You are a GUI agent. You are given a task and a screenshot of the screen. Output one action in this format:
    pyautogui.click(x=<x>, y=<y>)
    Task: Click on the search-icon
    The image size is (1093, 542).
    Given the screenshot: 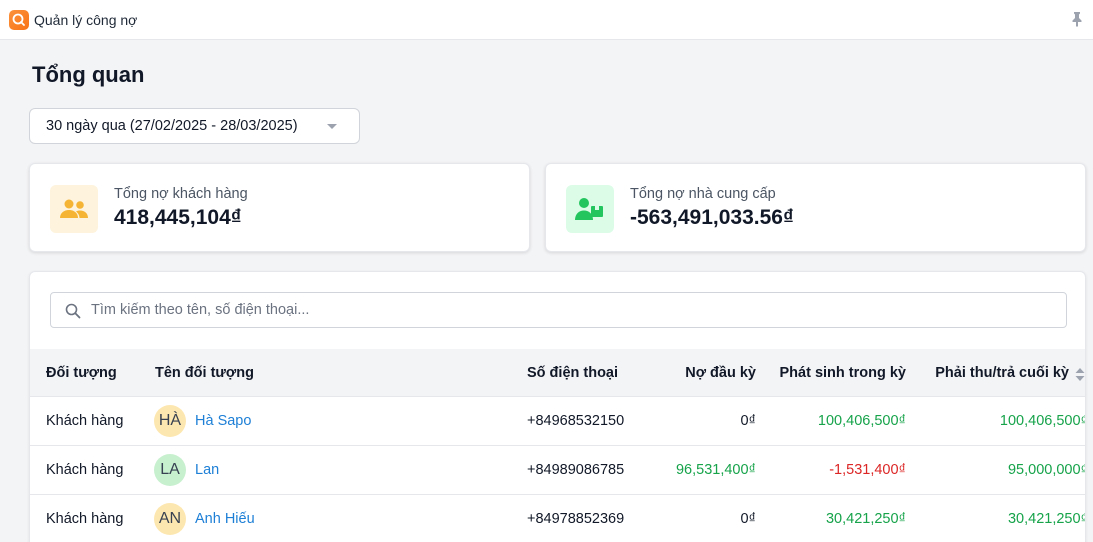 What is the action you would take?
    pyautogui.click(x=73, y=313)
    